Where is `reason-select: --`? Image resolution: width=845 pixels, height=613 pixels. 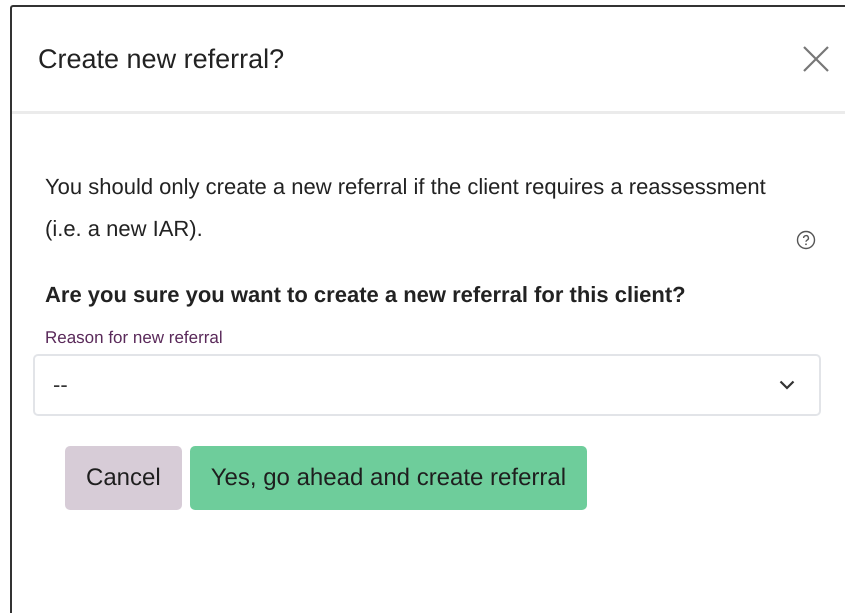 reason-select: -- is located at coordinates (427, 385).